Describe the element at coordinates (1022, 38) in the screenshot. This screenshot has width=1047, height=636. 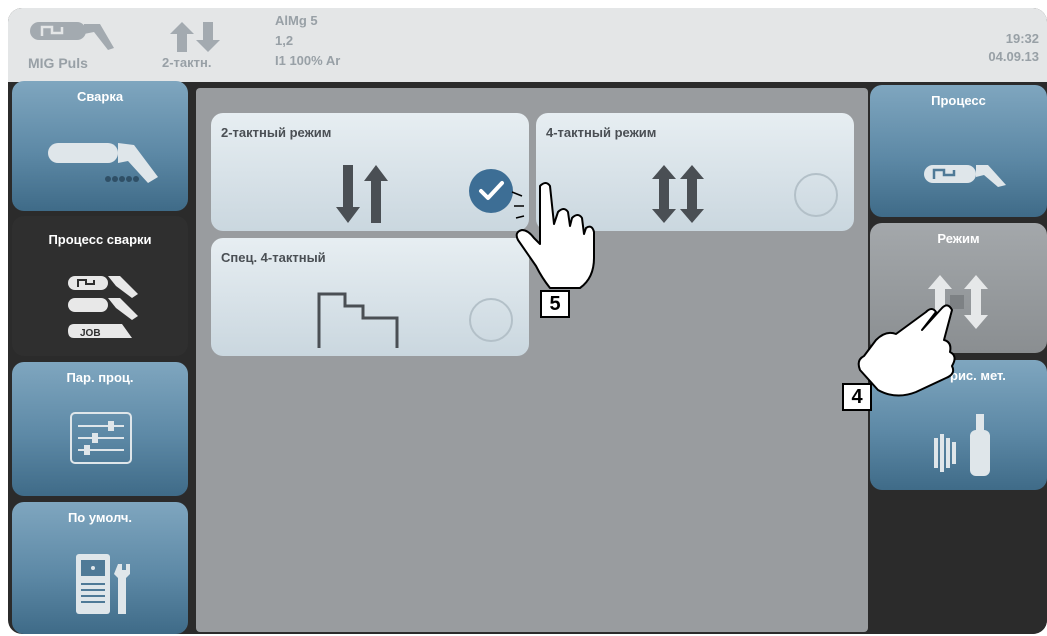
I see `clock-time: 19:32` at that location.